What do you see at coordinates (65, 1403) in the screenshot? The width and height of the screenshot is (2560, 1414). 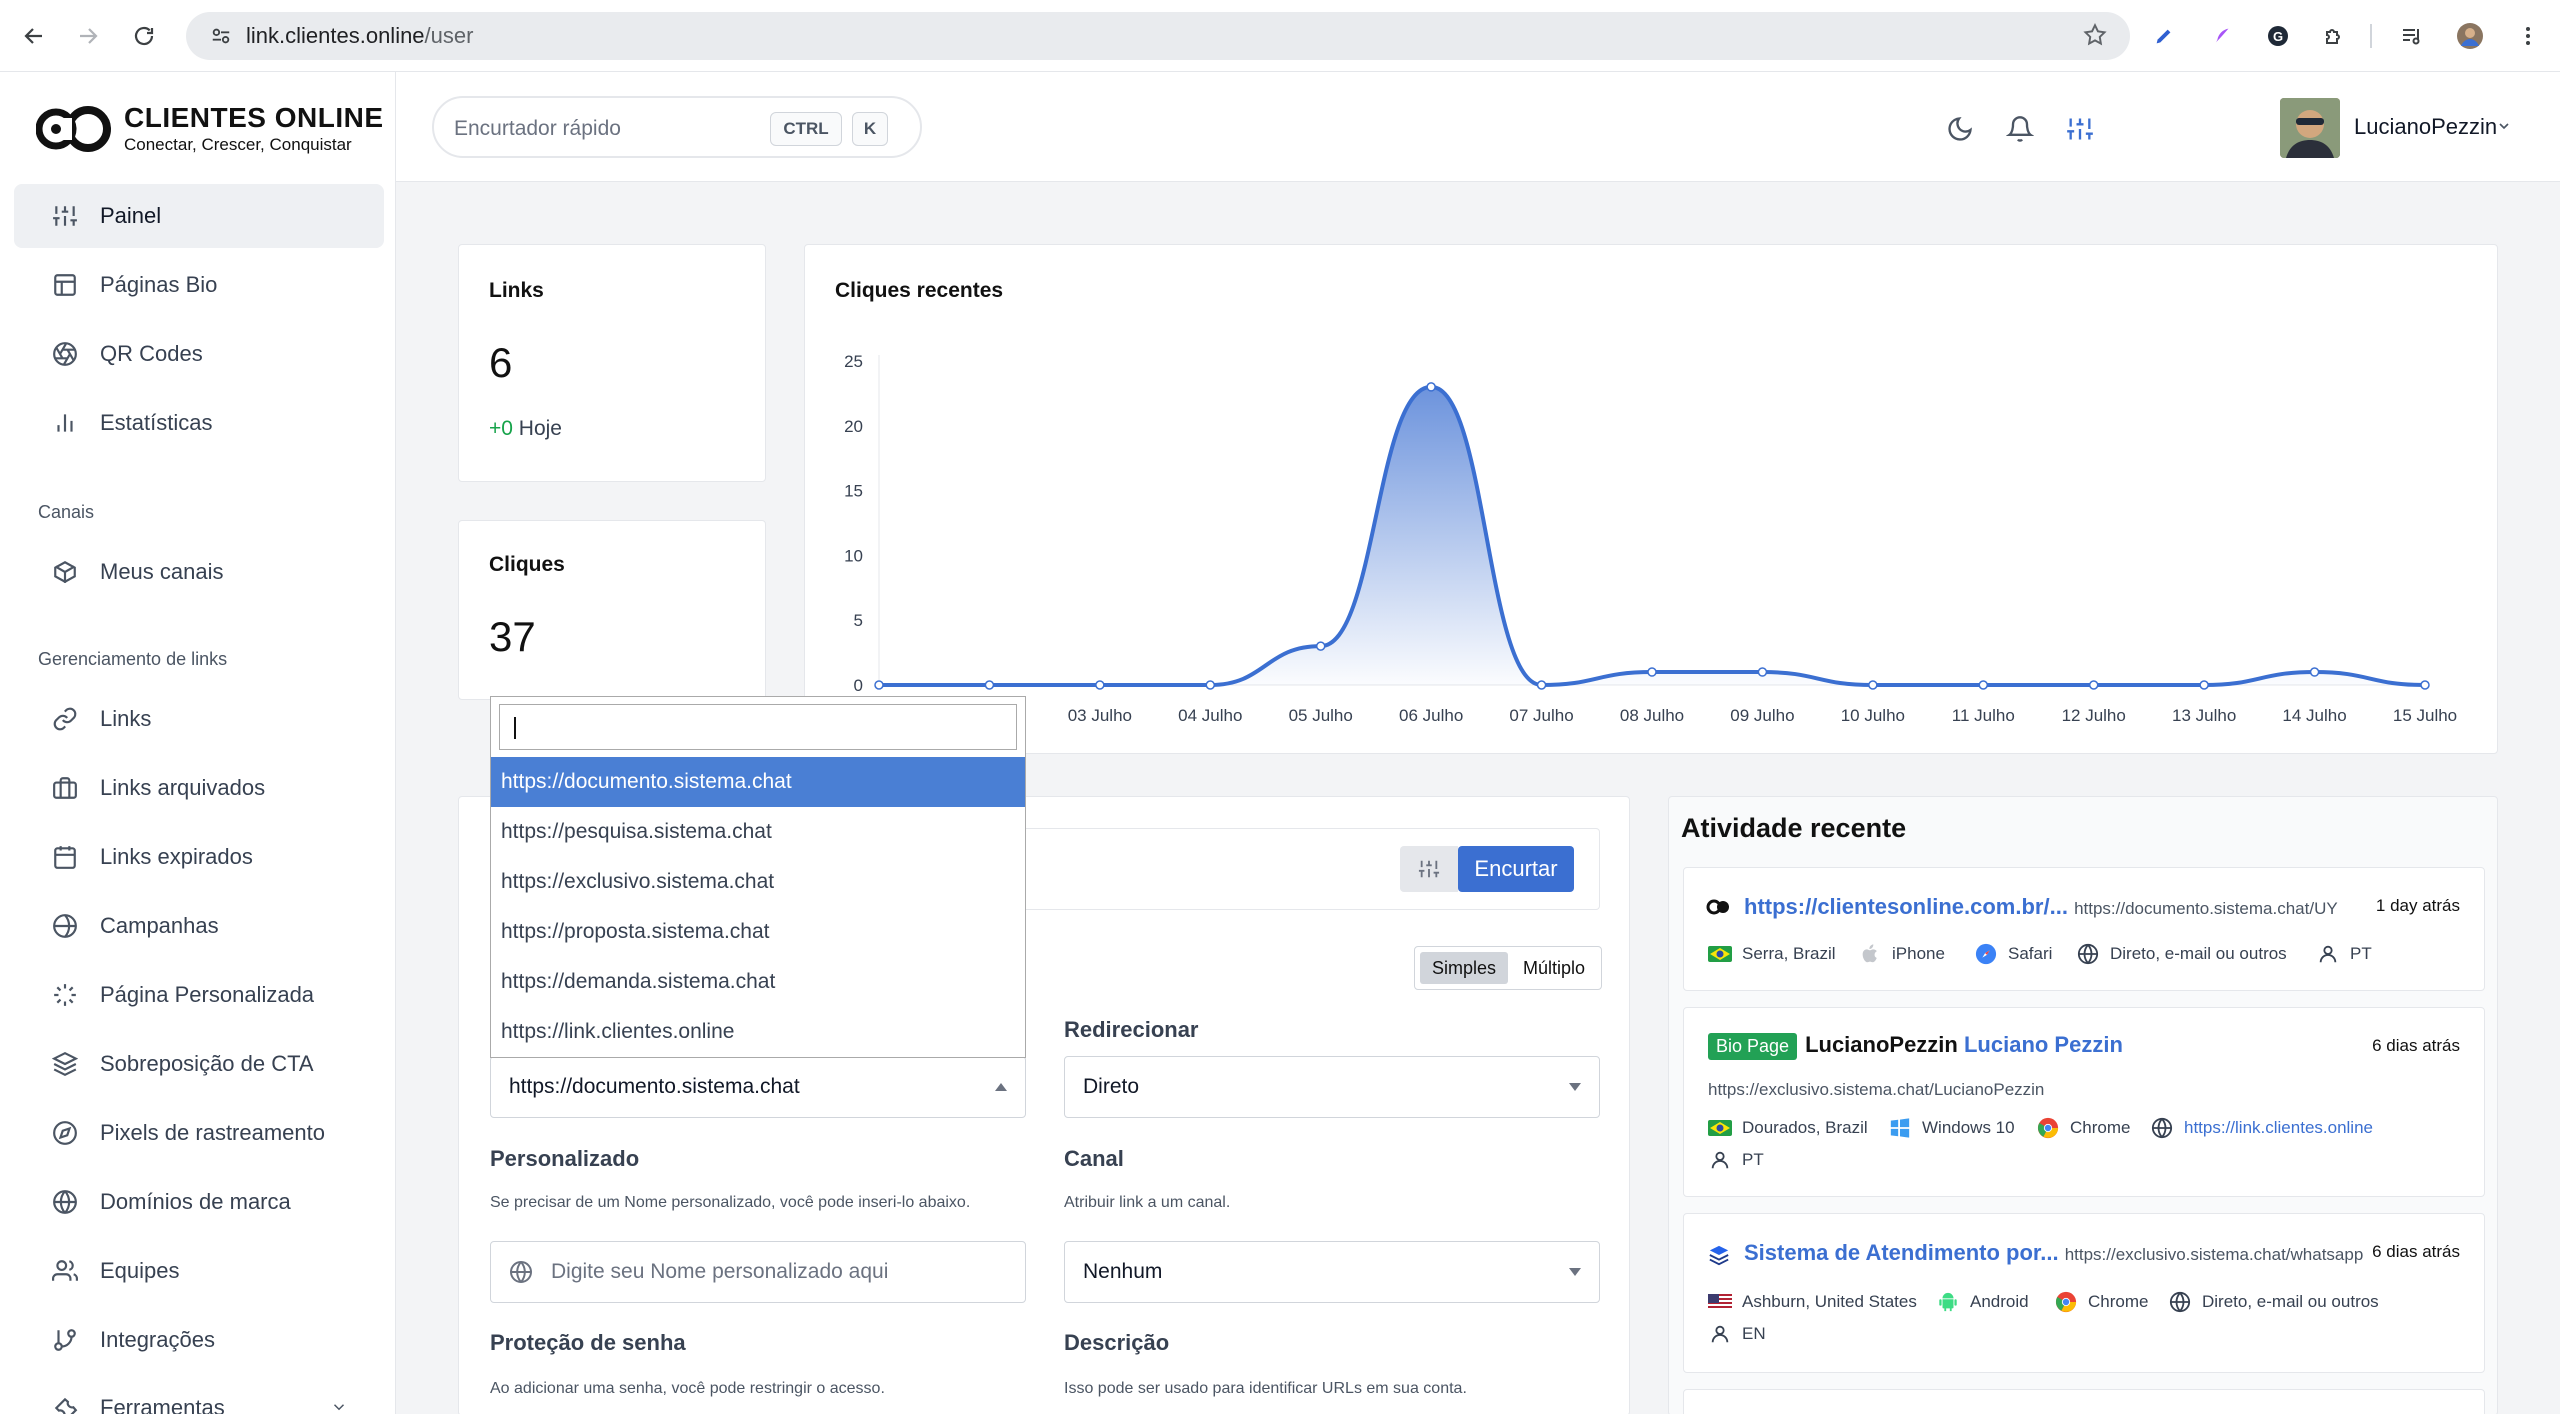 I see `tool-icon` at bounding box center [65, 1403].